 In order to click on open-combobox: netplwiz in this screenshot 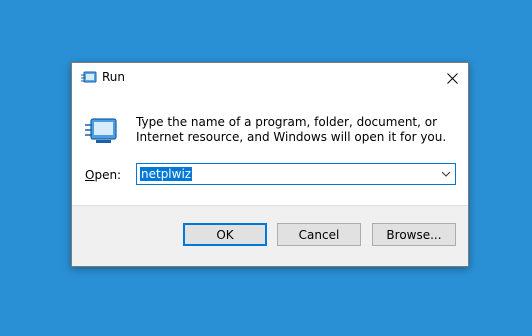, I will do `click(296, 174)`.